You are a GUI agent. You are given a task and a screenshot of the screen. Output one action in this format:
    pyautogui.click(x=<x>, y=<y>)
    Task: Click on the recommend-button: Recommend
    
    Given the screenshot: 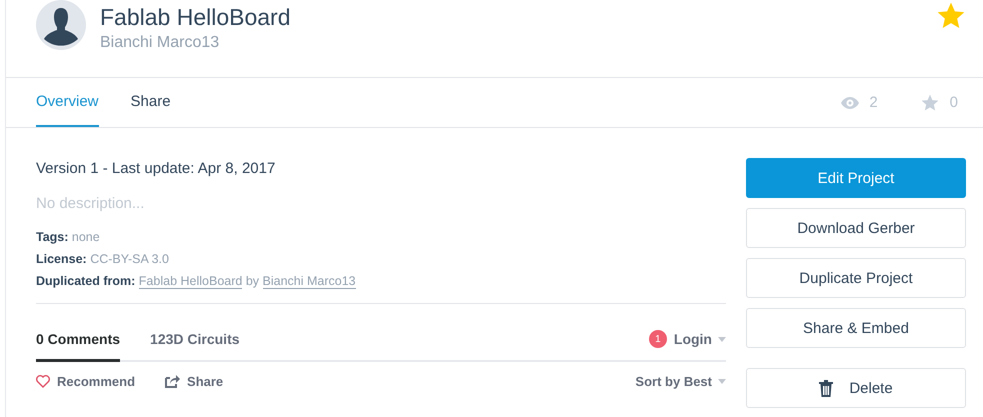 What is the action you would take?
    pyautogui.click(x=86, y=381)
    